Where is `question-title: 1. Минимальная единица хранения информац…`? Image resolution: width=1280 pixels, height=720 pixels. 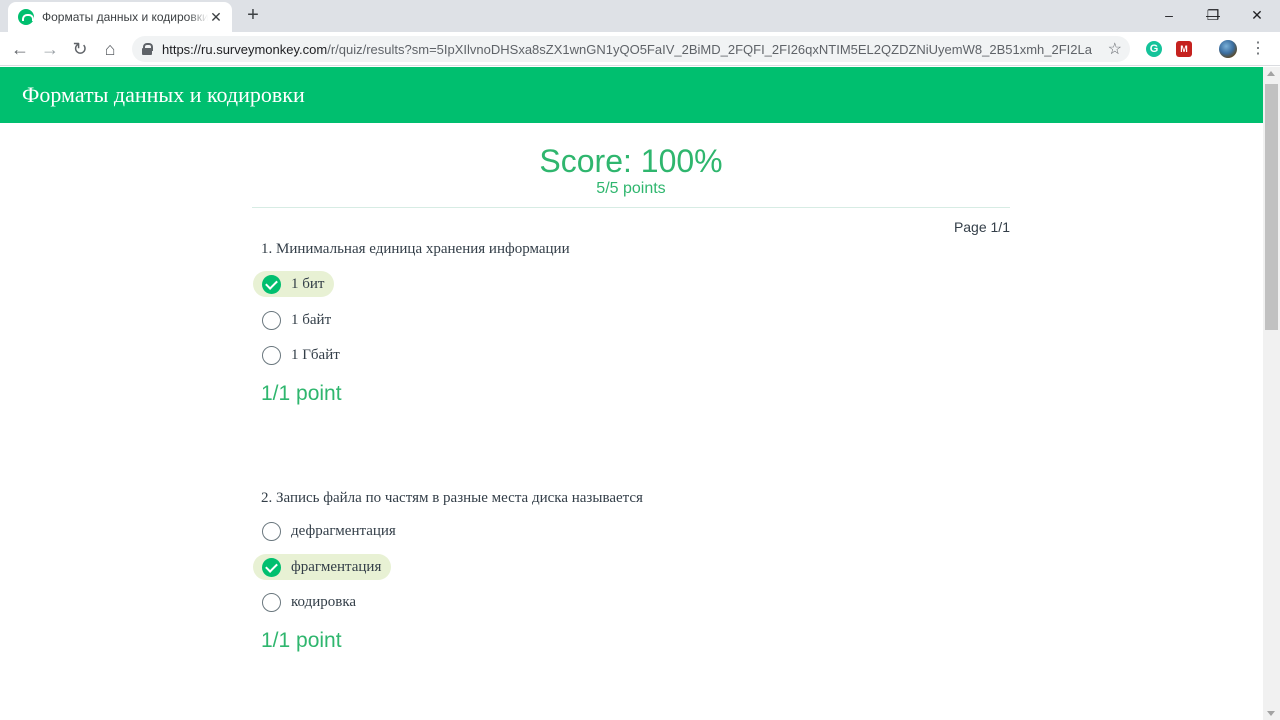 question-title: 1. Минимальная единица хранения информац… is located at coordinates (415, 249).